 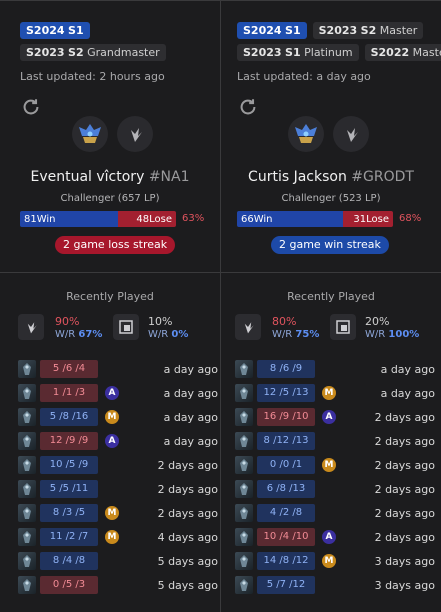 I want to click on kda-score: 12 /5 /13, so click(x=286, y=393).